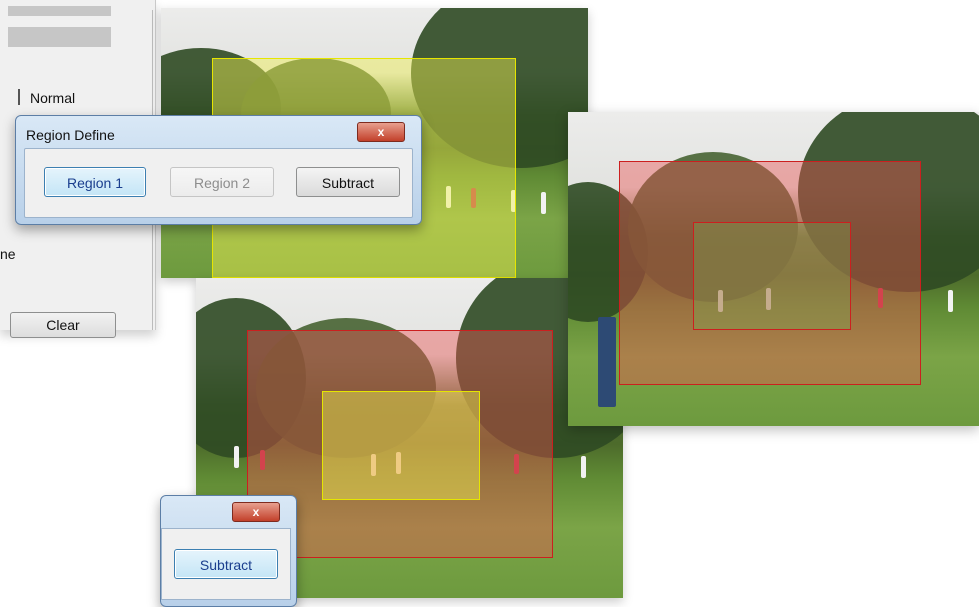  I want to click on region-1-button: Region 1, so click(95, 182).